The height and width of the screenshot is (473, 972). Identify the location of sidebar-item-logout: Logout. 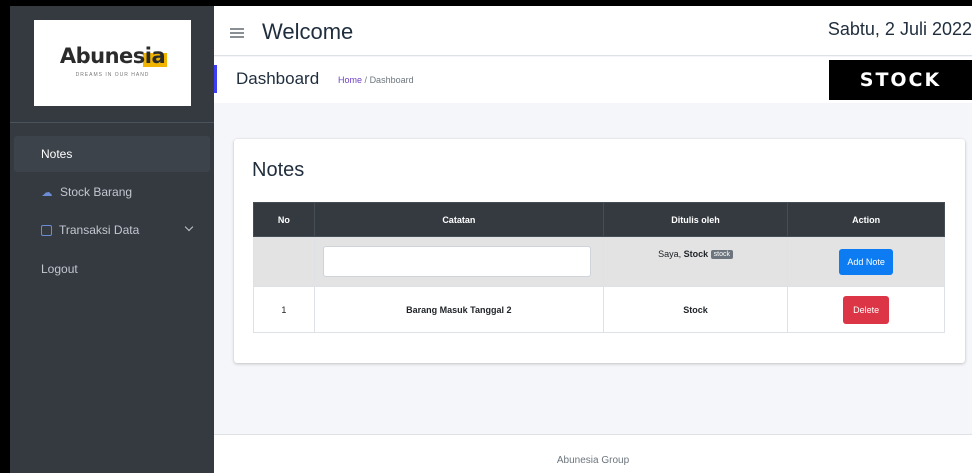
(108, 269).